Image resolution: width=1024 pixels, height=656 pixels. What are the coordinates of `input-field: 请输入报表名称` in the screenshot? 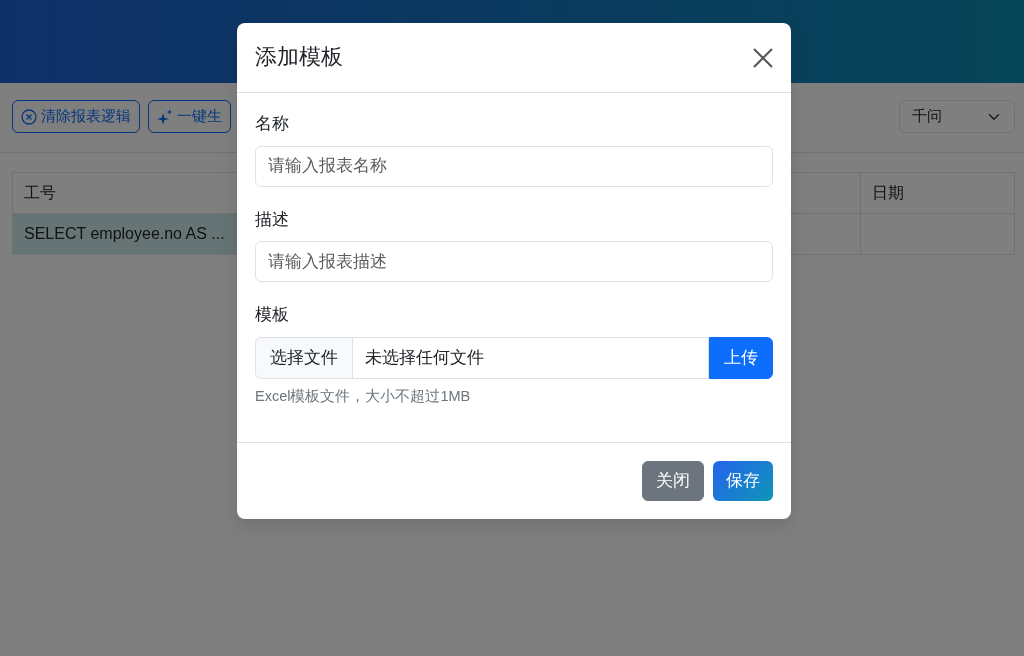 It's located at (514, 166).